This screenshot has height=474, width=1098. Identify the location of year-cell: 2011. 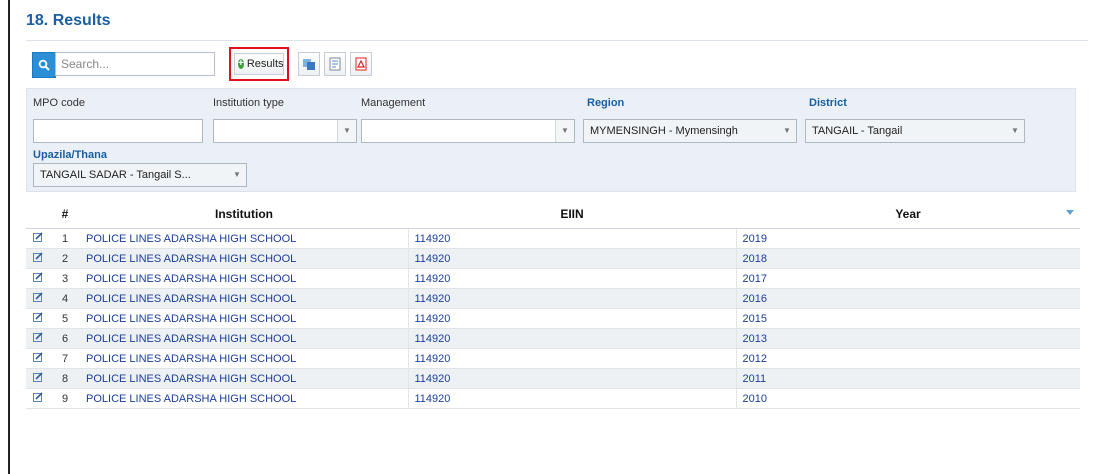
(908, 378).